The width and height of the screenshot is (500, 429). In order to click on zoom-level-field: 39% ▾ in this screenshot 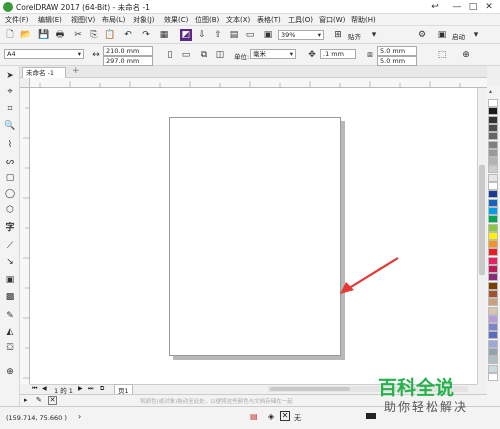, I will do `click(301, 35)`.